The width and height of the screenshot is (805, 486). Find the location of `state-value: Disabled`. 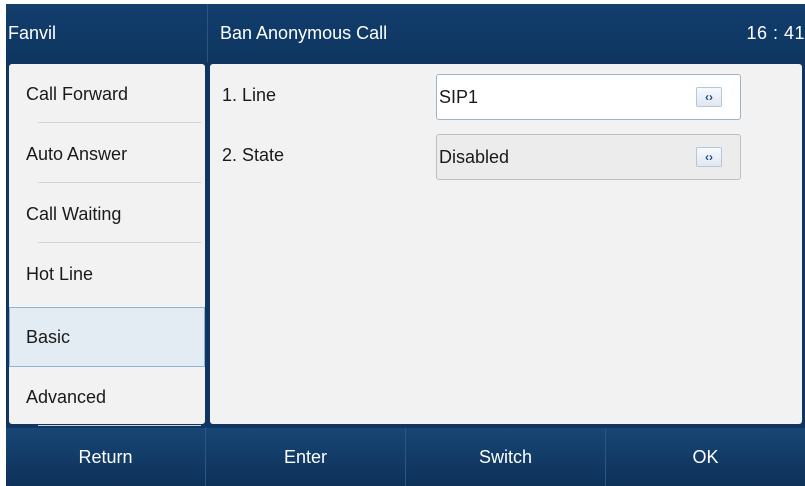

state-value: Disabled is located at coordinates (474, 157).